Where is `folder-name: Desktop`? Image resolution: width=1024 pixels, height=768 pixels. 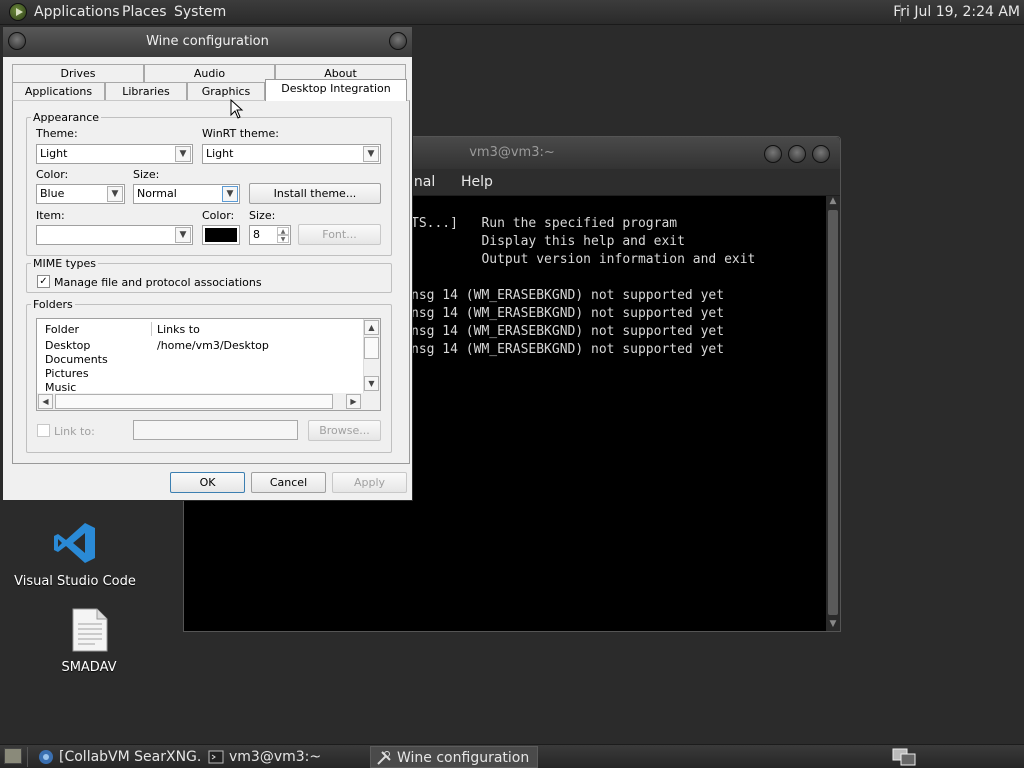
folder-name: Desktop is located at coordinates (68, 345).